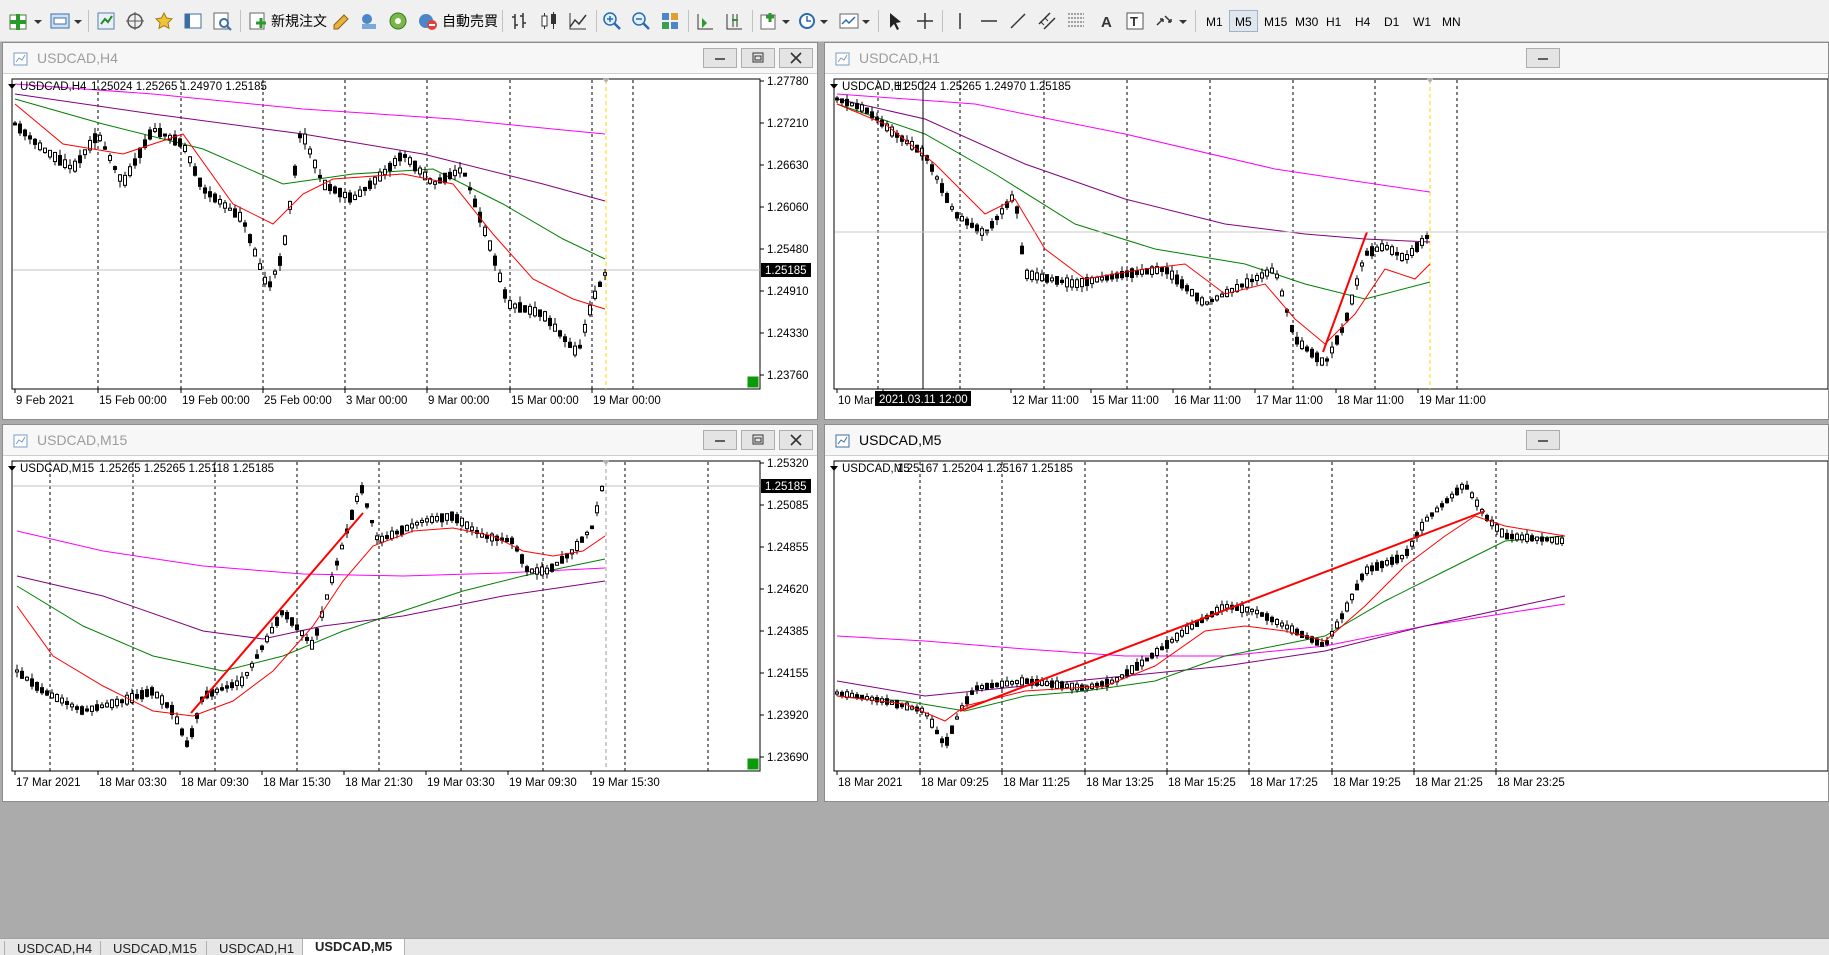  Describe the element at coordinates (410, 58) in the screenshot. I see `chart-window-titlebar: USDCAD,H4` at that location.